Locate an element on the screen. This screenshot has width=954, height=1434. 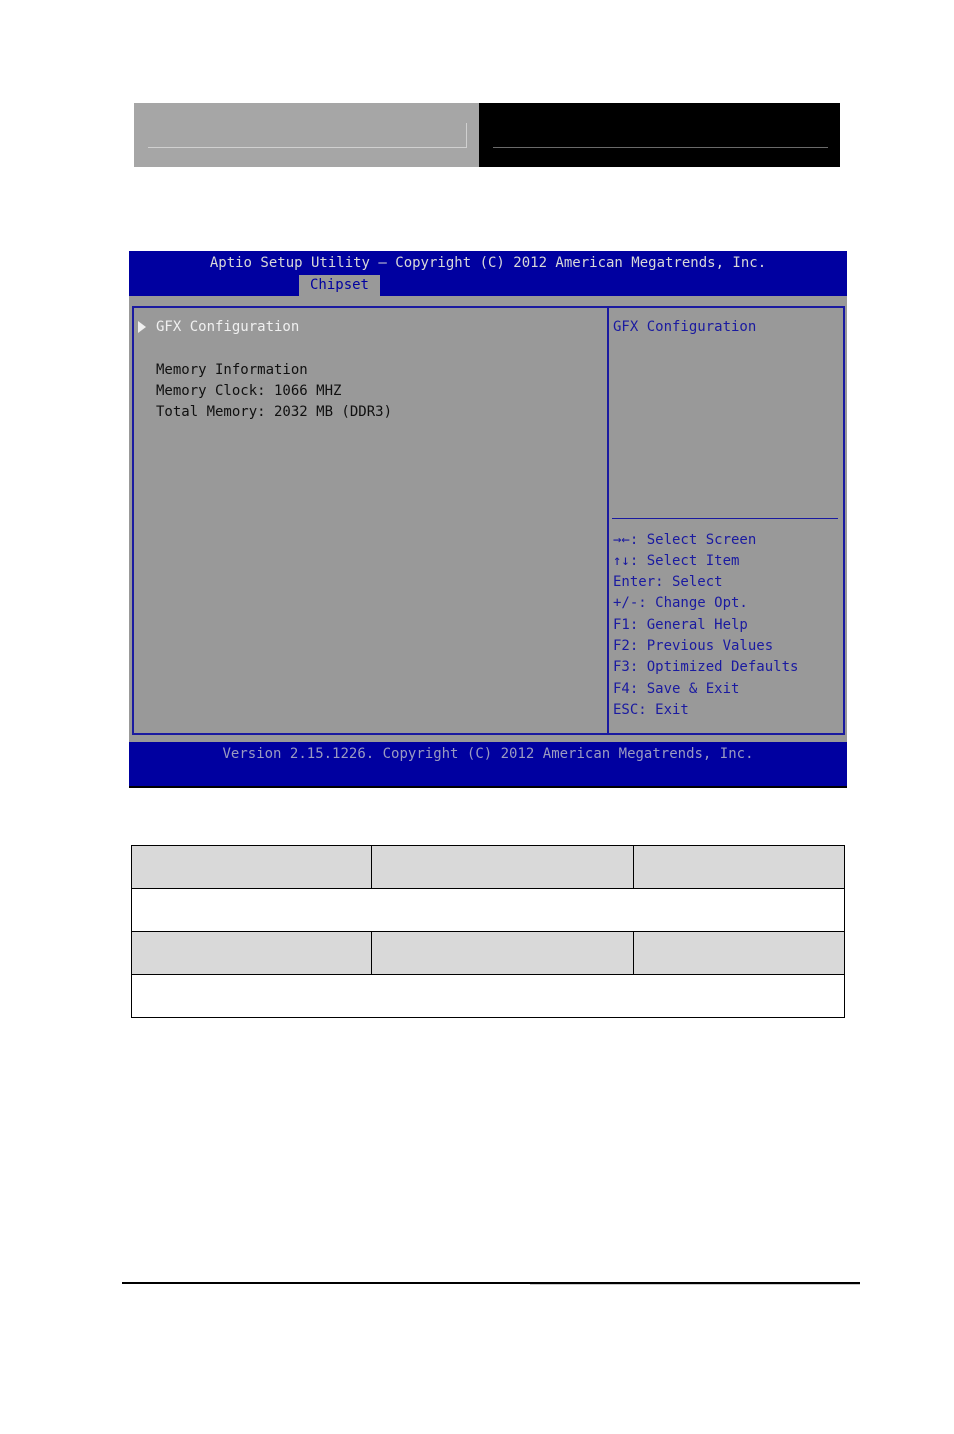
header-left-tick is located at coordinates (466, 135).